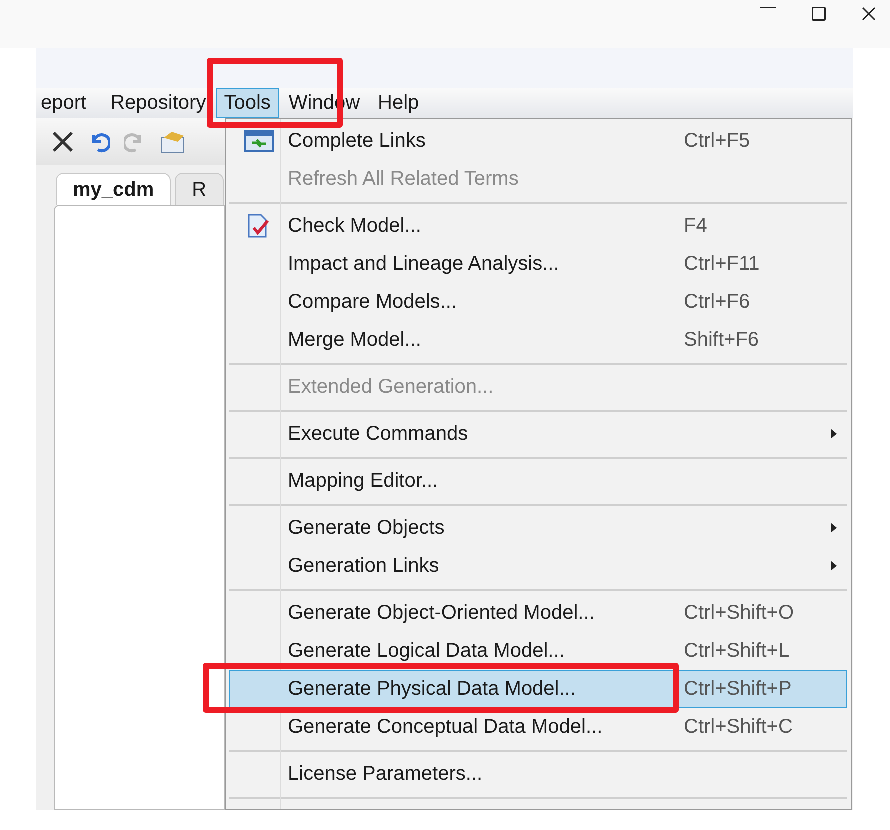 The image size is (890, 830). I want to click on shortcut-text: F4, so click(696, 226).